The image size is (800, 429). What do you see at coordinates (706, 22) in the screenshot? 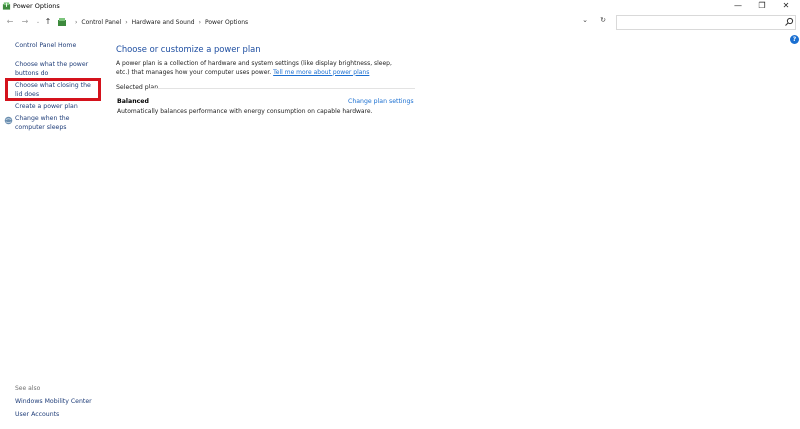
I see `search-input` at bounding box center [706, 22].